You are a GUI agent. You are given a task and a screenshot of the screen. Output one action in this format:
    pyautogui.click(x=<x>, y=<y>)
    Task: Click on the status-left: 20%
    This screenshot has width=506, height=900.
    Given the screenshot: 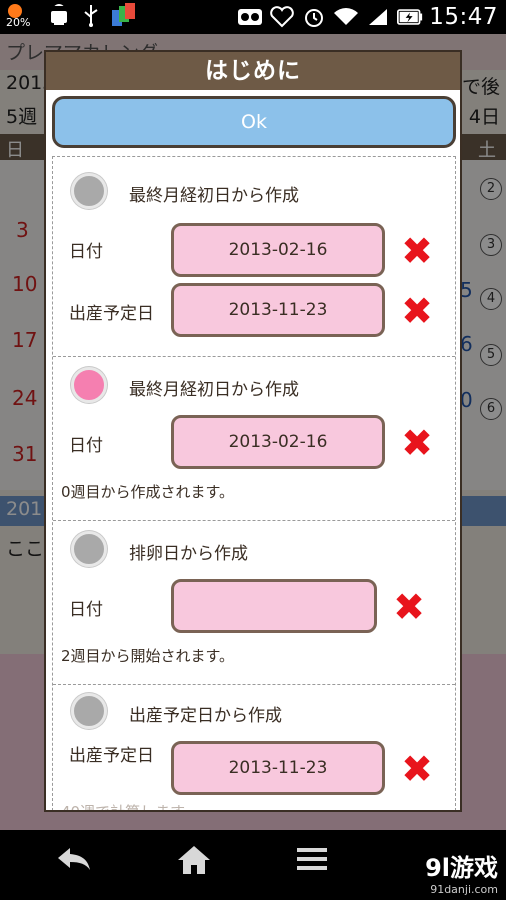 What is the action you would take?
    pyautogui.click(x=71, y=17)
    